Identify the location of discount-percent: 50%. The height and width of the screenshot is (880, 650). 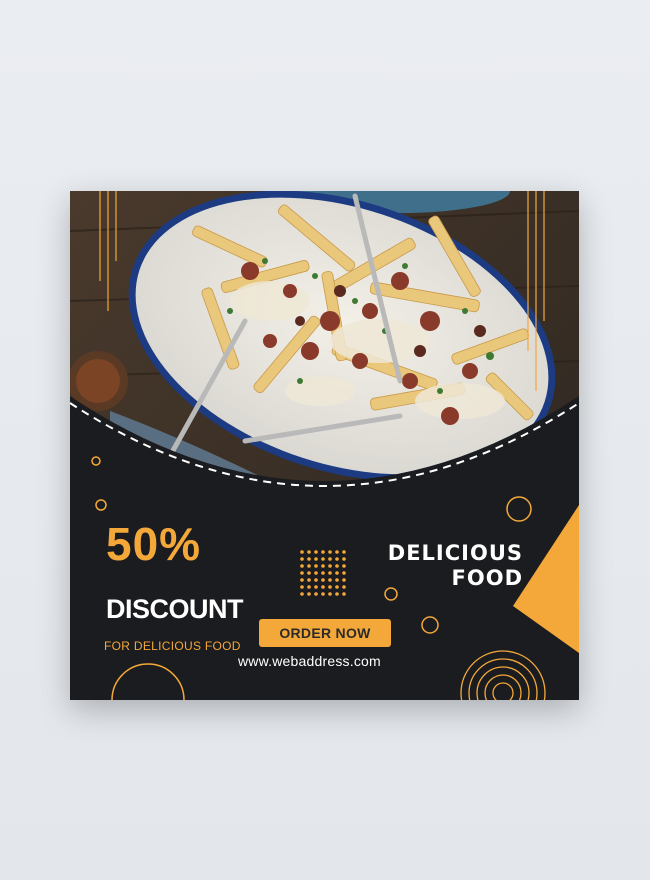
(154, 544).